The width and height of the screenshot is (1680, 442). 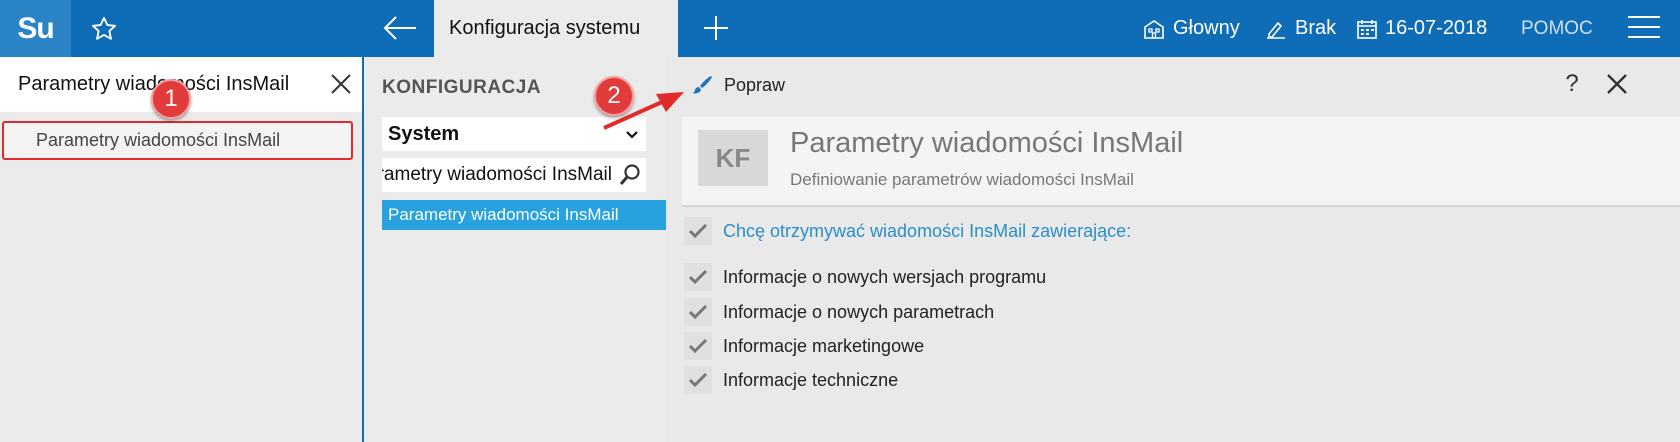 What do you see at coordinates (462, 87) in the screenshot?
I see `configuration-heading: KONFIGURACJA` at bounding box center [462, 87].